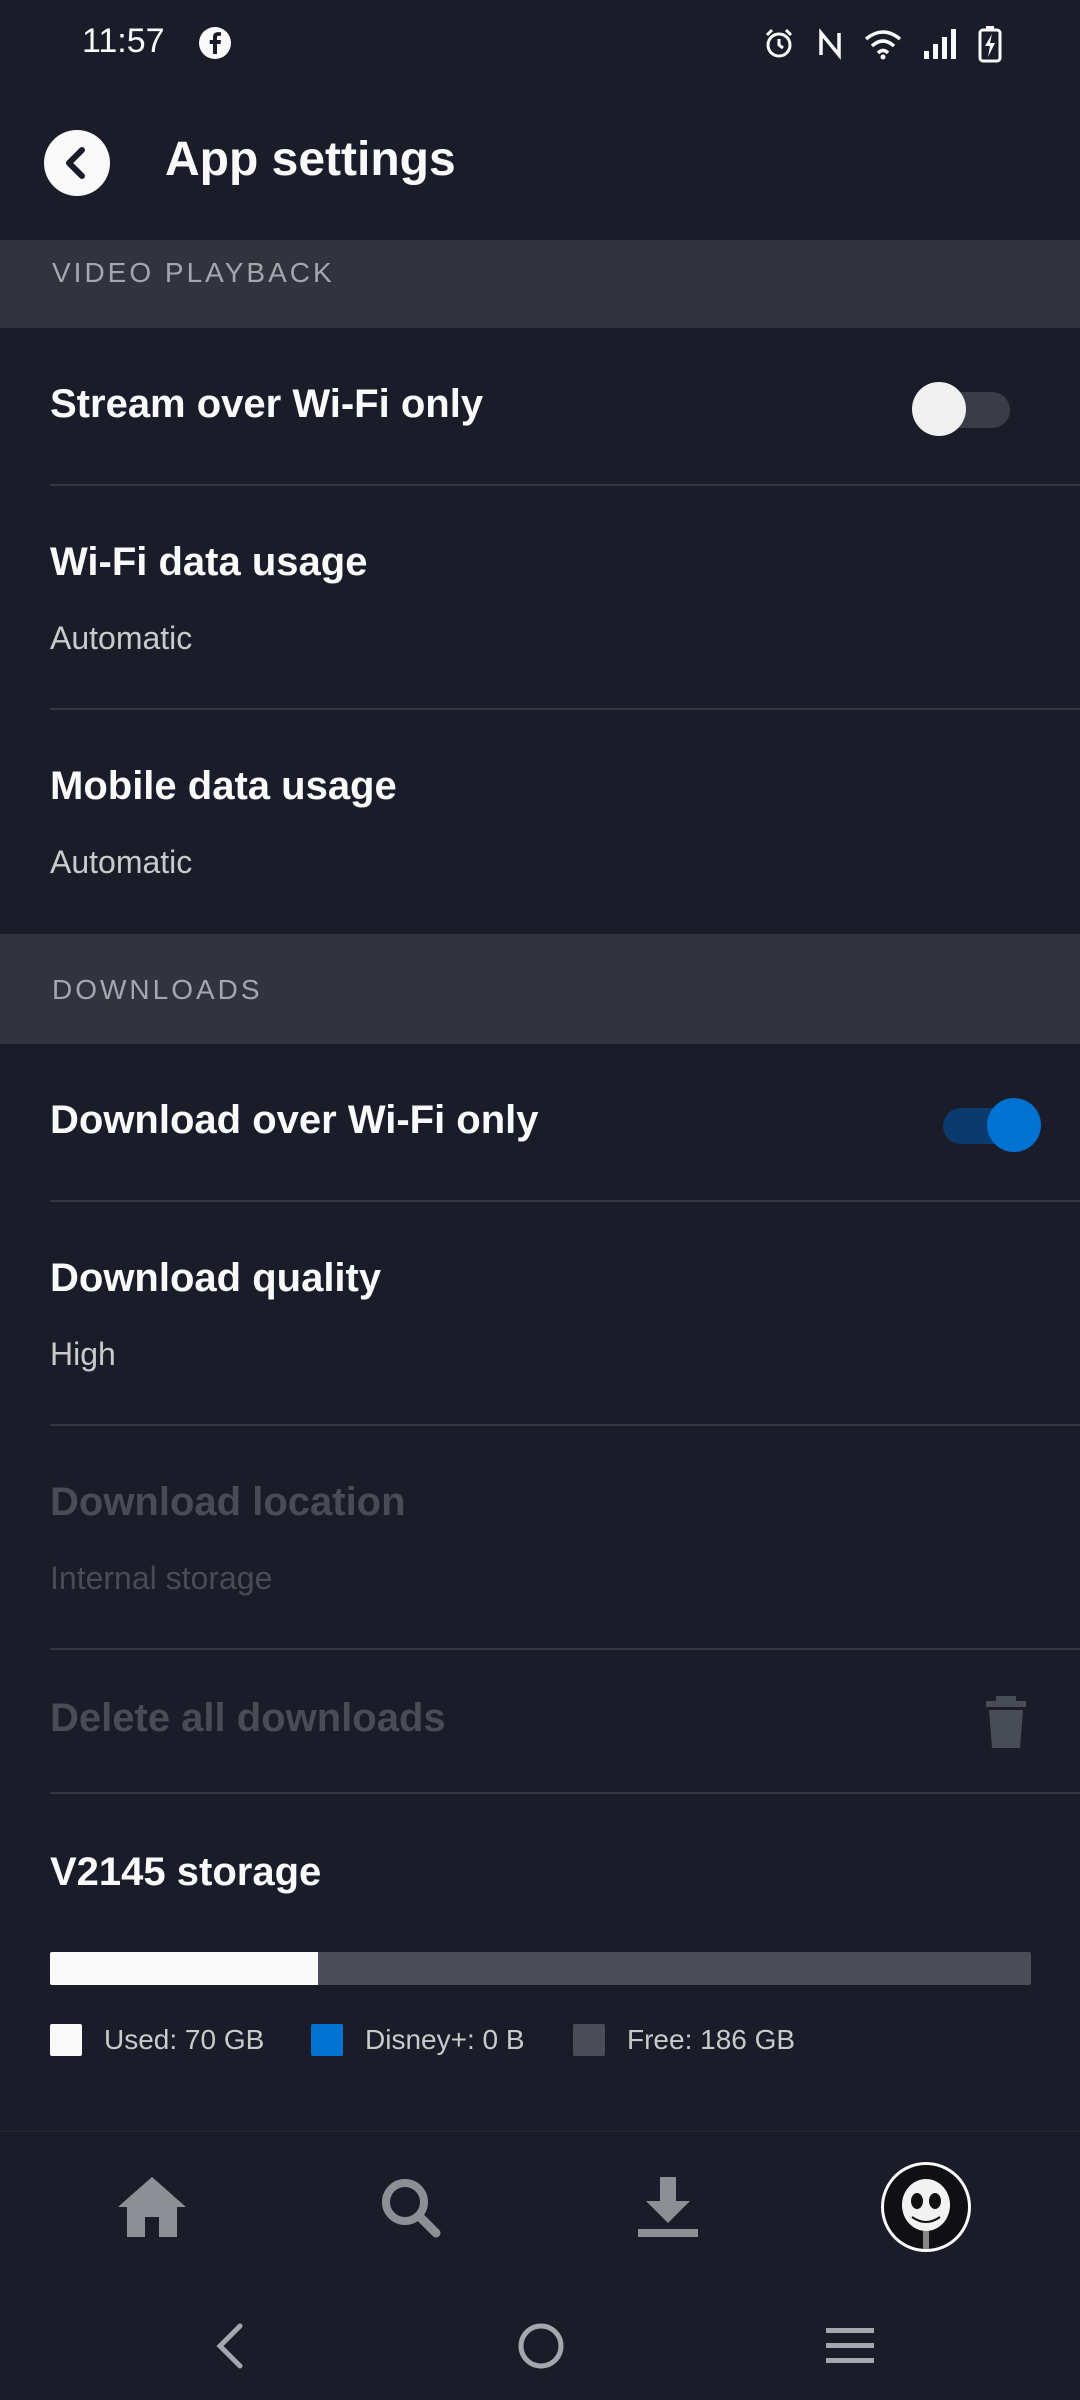 The height and width of the screenshot is (2400, 1080). I want to click on storage-bar, so click(540, 1968).